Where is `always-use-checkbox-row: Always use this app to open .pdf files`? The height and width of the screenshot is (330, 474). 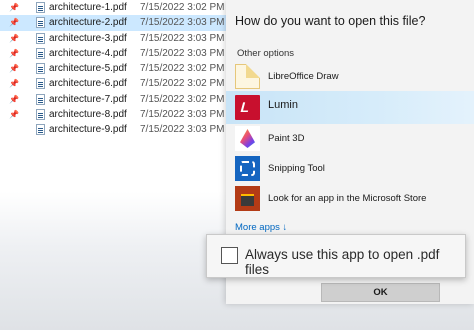
always-use-checkbox-row: Always use this app to open .pdf files is located at coordinates (336, 256).